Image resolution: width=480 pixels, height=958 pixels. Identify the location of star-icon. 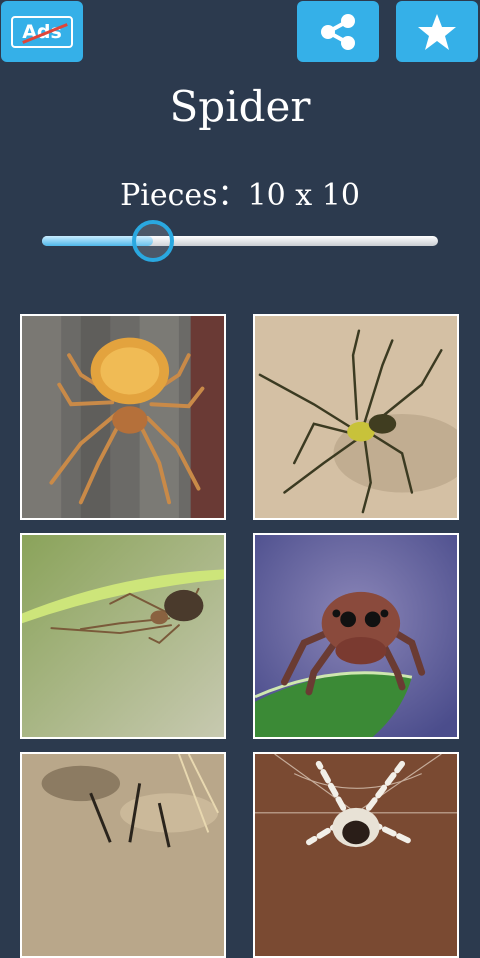
(437, 31).